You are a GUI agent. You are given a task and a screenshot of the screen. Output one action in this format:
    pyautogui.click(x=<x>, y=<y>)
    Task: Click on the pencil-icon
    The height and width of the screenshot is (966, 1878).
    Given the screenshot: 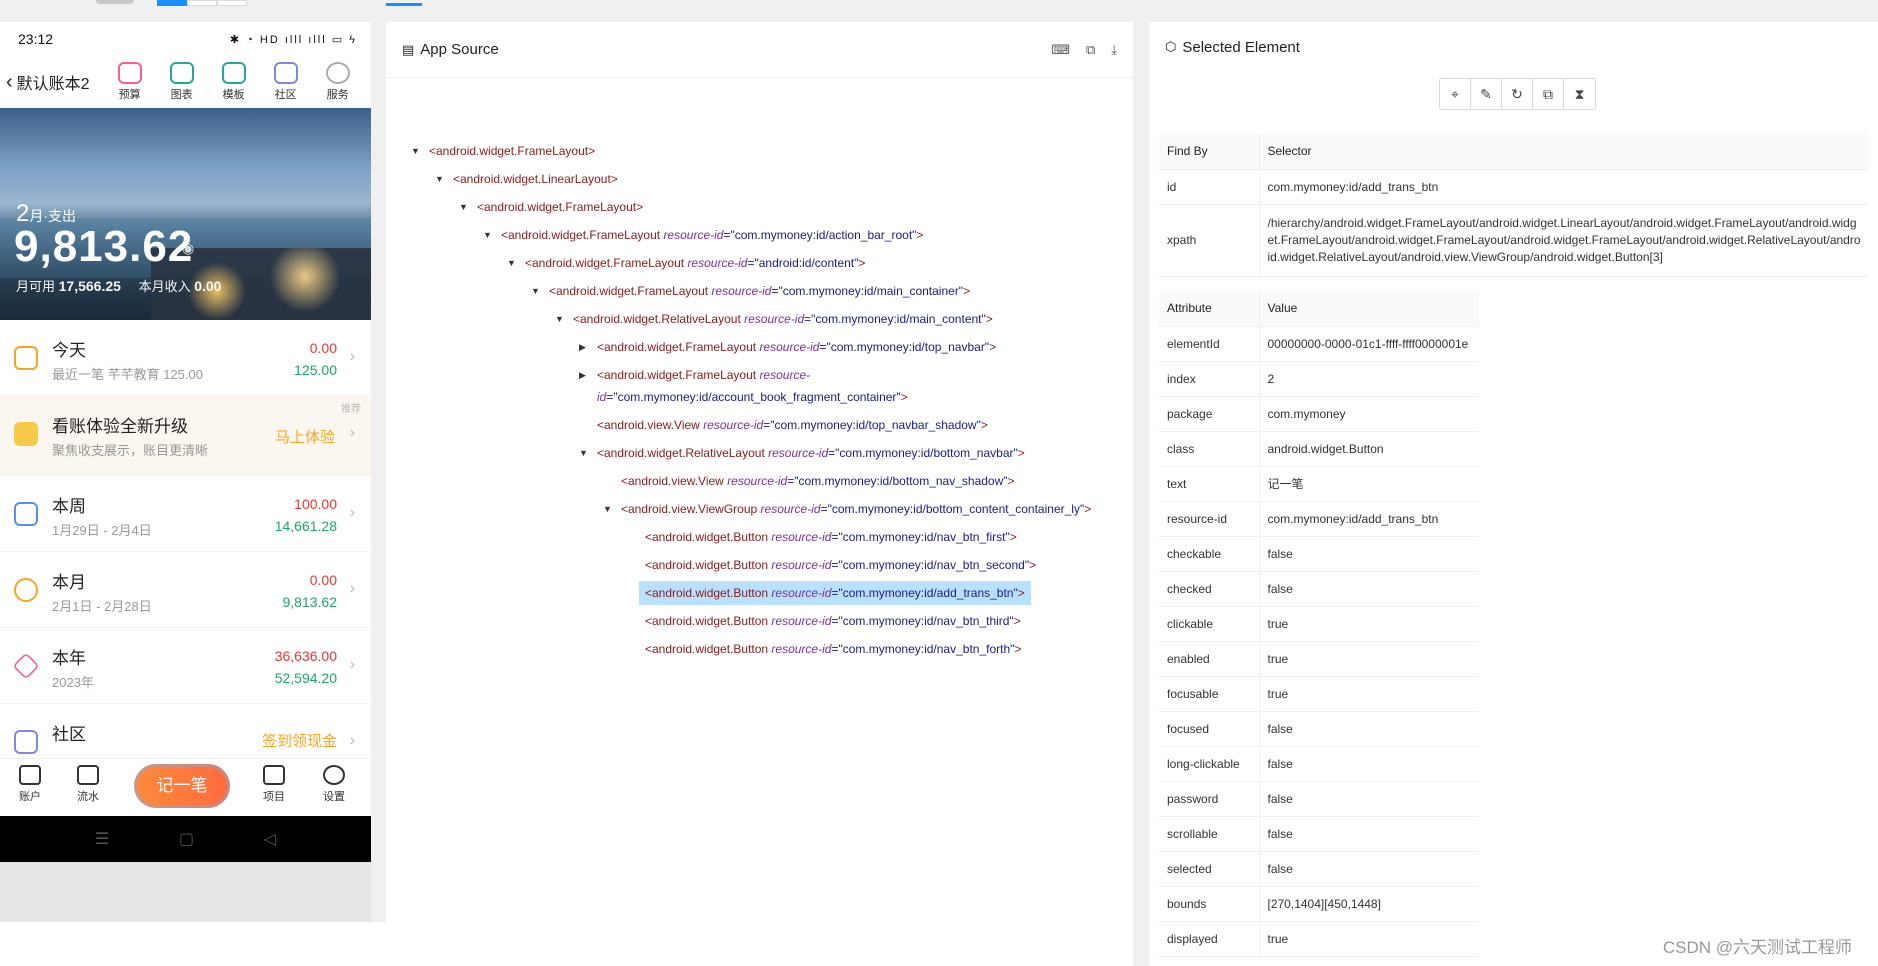 What is the action you would take?
    pyautogui.click(x=26, y=358)
    